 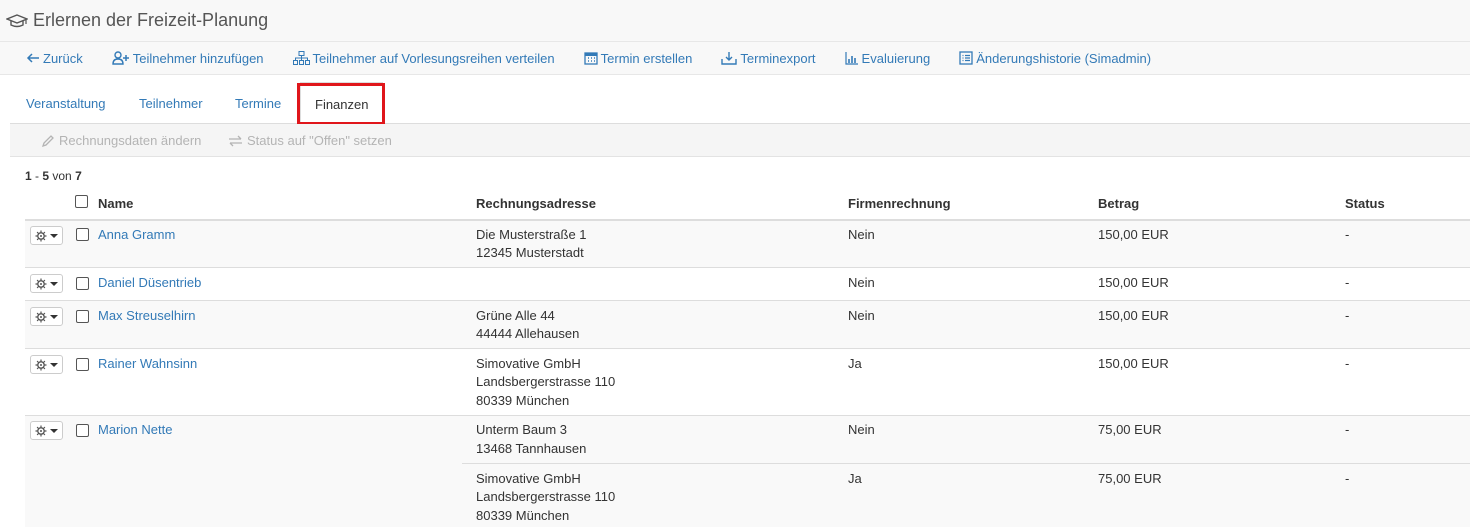 What do you see at coordinates (115, 203) in the screenshot?
I see `column-header-name: Name` at bounding box center [115, 203].